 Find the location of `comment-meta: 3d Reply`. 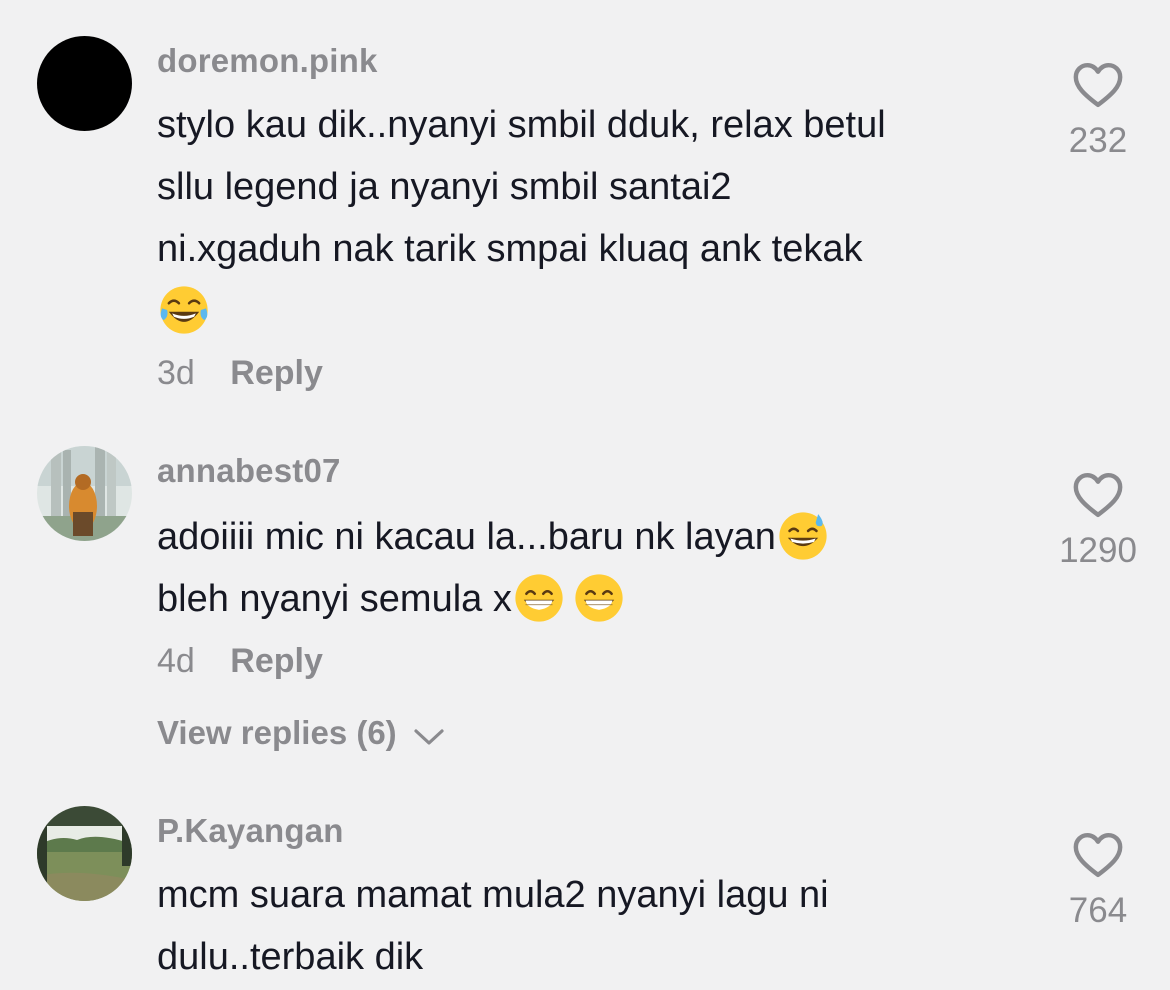

comment-meta: 3d Reply is located at coordinates (240, 373).